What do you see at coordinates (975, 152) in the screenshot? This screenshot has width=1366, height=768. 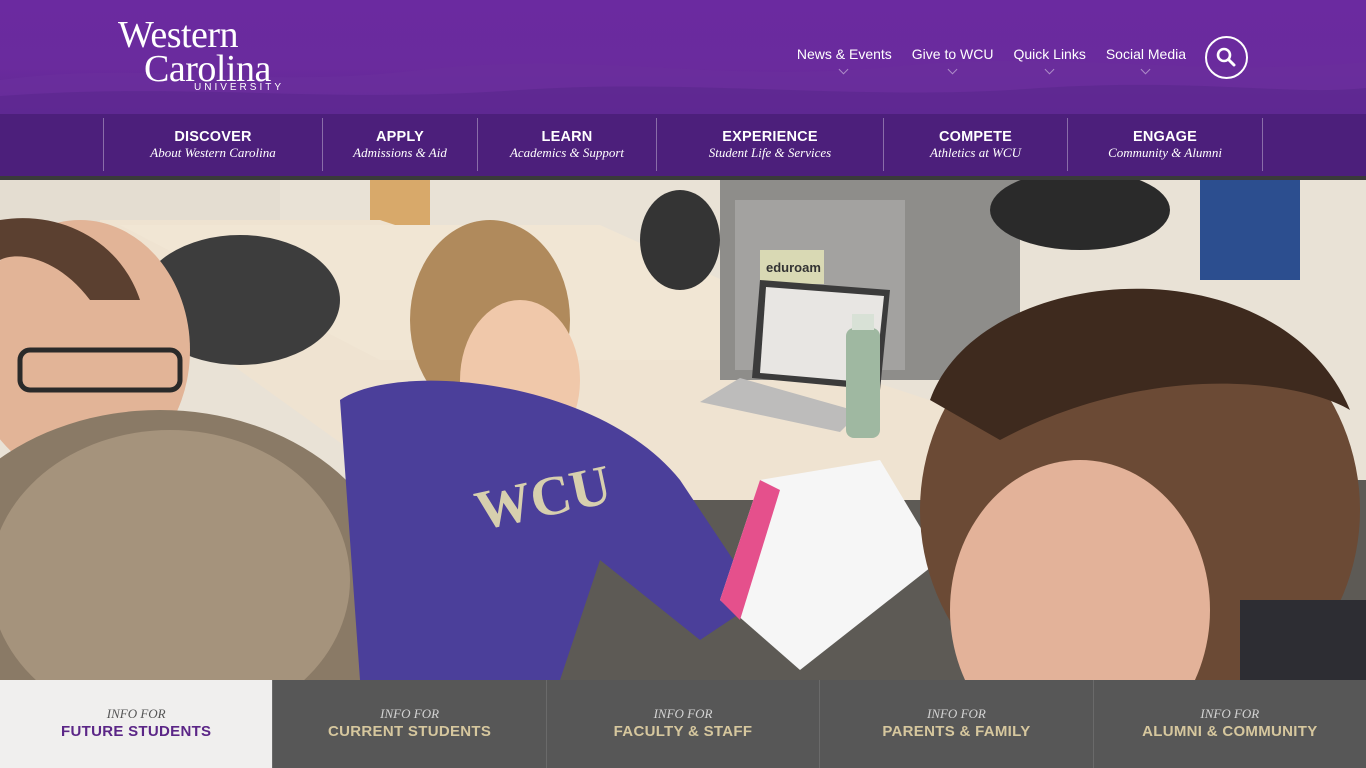 I see `nav-subtitle: Athletics at WCU` at bounding box center [975, 152].